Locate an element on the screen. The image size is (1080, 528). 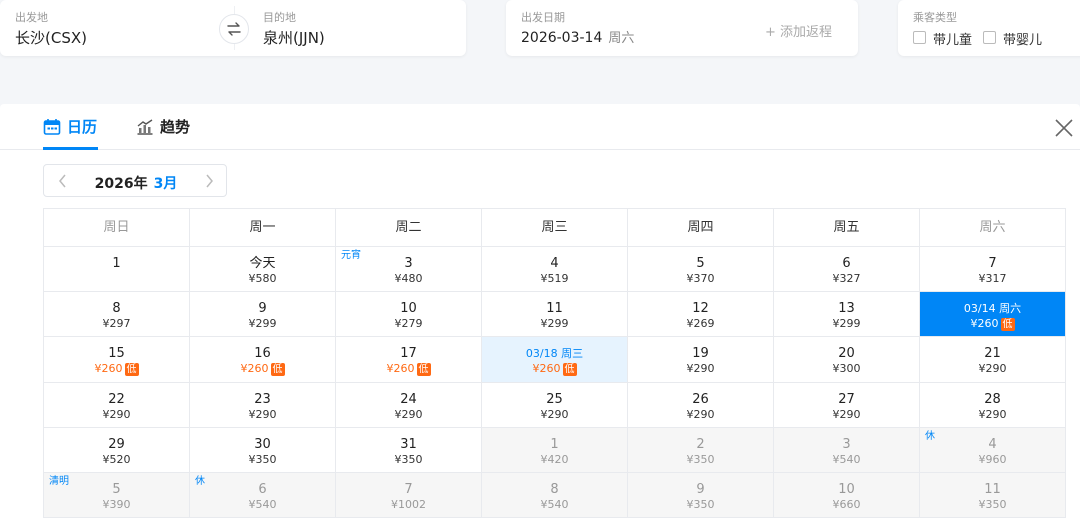
tab-calendar: 日历 is located at coordinates (70, 126).